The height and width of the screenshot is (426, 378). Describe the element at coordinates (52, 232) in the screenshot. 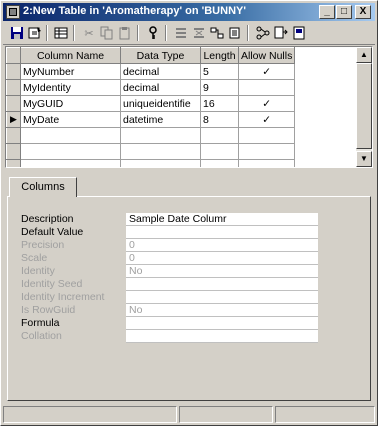

I see `property-label: Default Value` at that location.